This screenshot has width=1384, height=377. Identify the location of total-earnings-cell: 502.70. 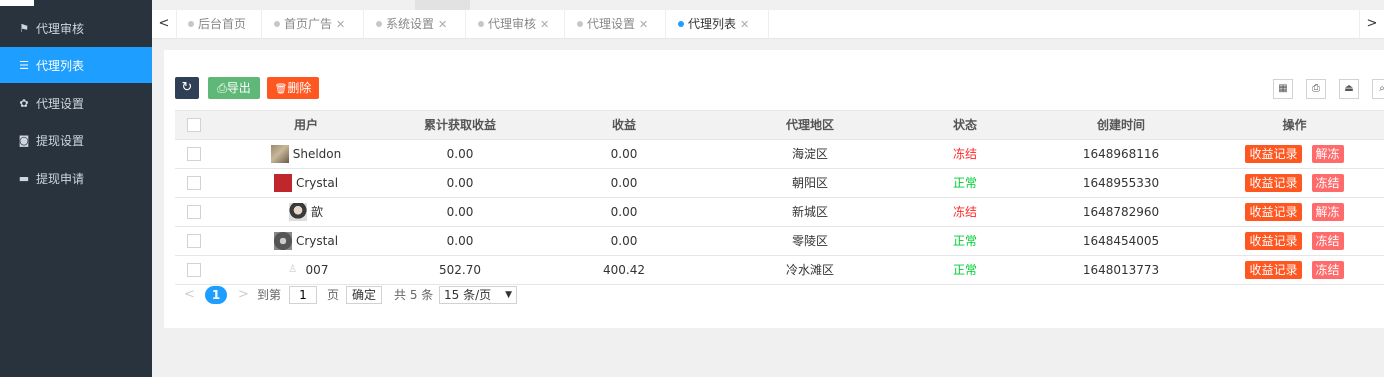
(460, 270).